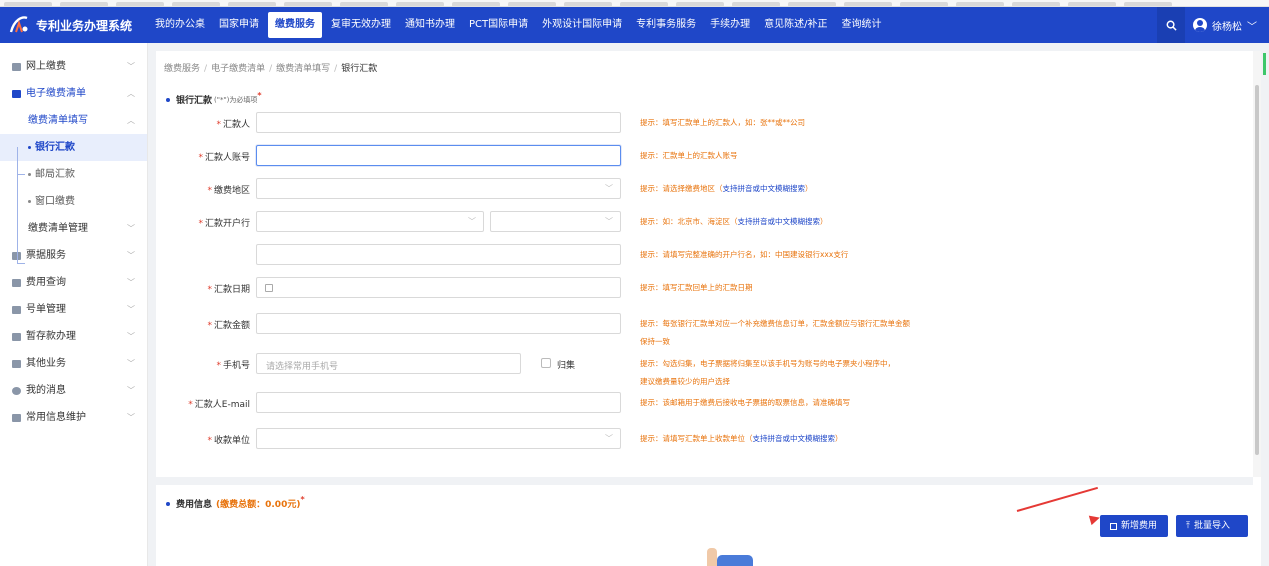 This screenshot has width=1269, height=566. I want to click on sidebar-item-common-info: 常用信息维护 ﹀, so click(73, 417).